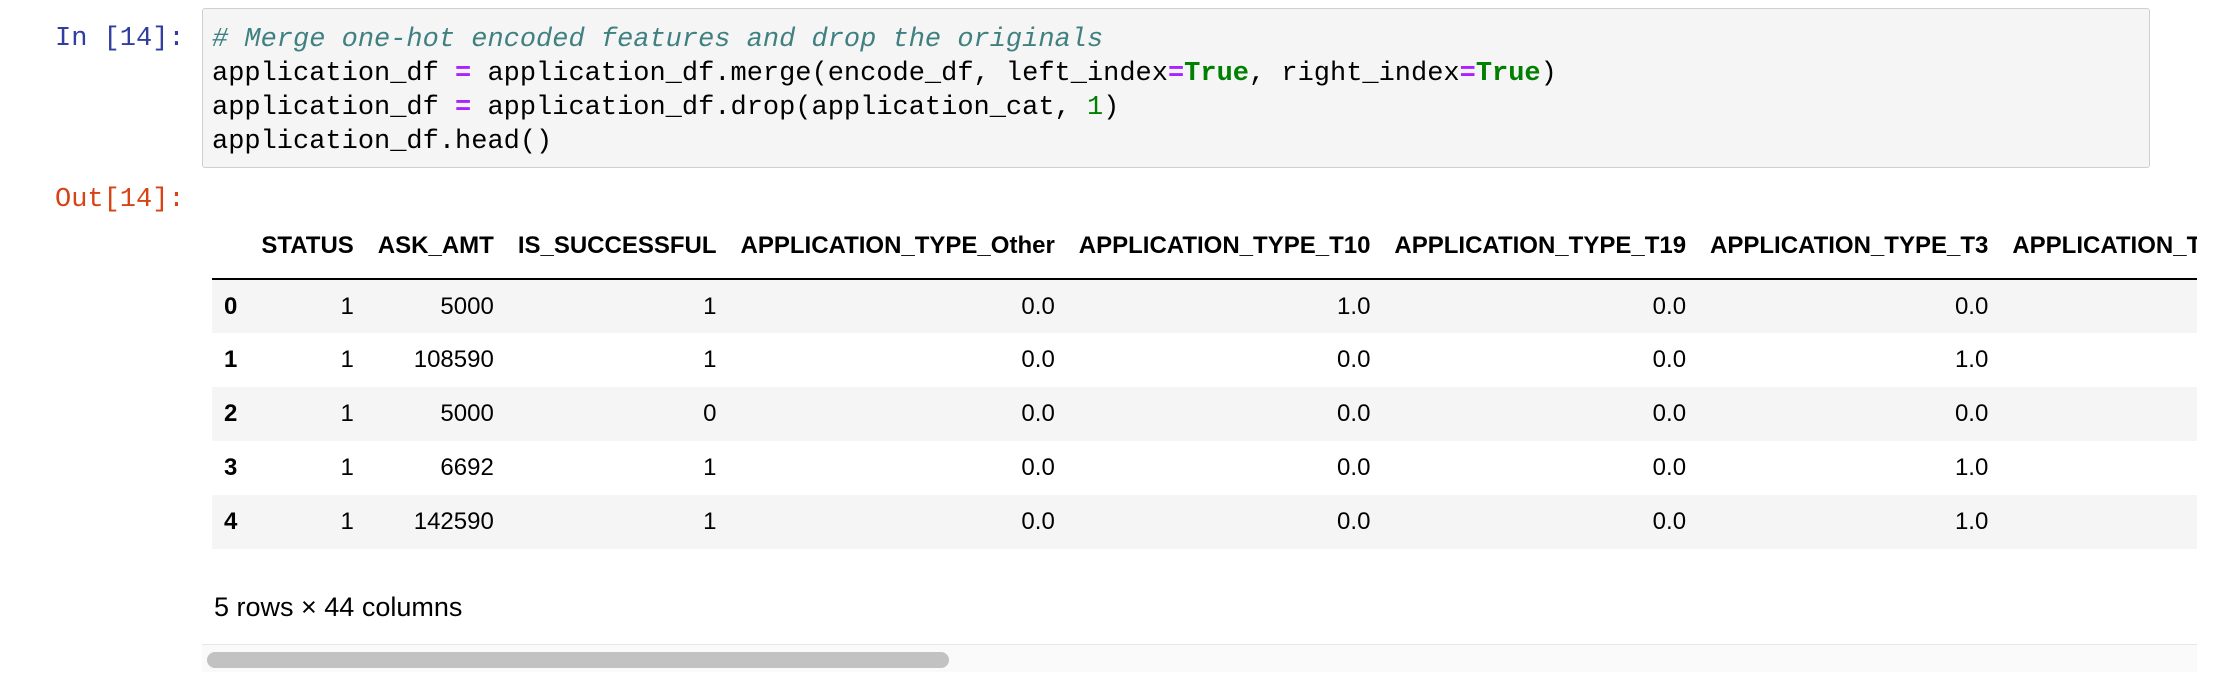 Image resolution: width=2218 pixels, height=674 pixels. I want to click on input-prompt: In [14]:, so click(120, 39).